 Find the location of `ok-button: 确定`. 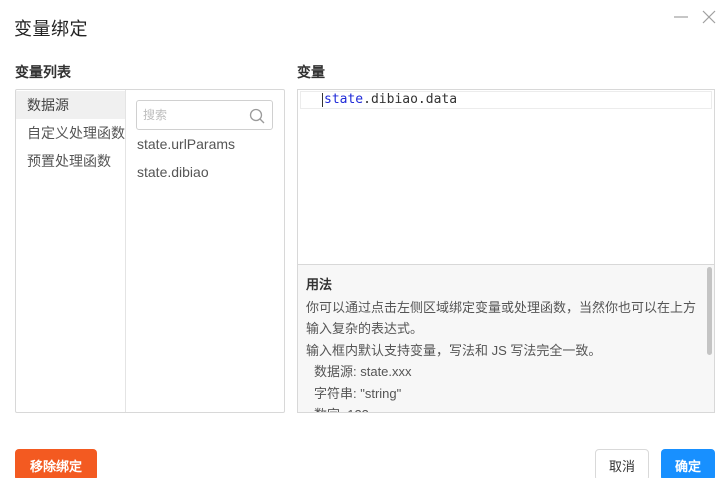

ok-button: 确定 is located at coordinates (688, 463).